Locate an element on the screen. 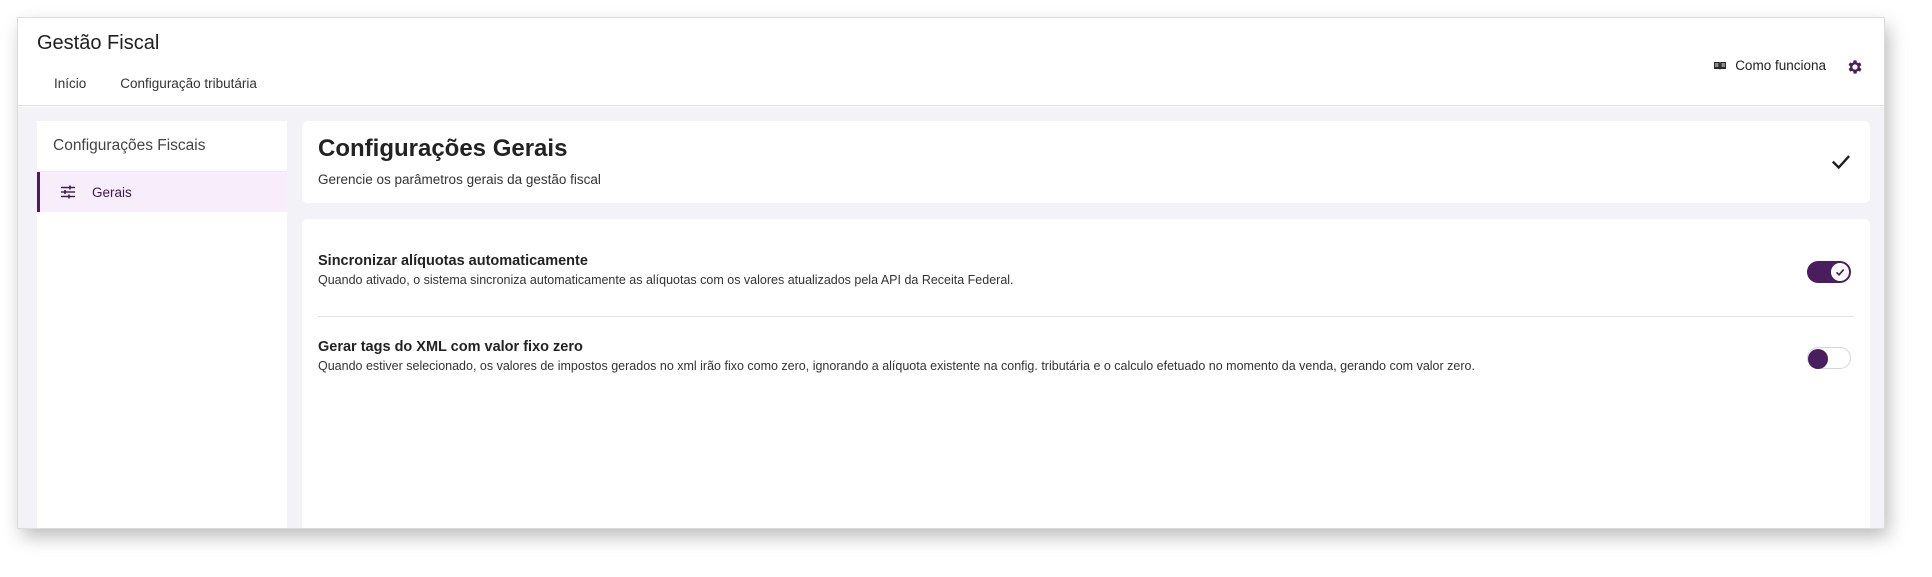 This screenshot has height=577, width=1932. xml-zero-tags-toggle is located at coordinates (1829, 358).